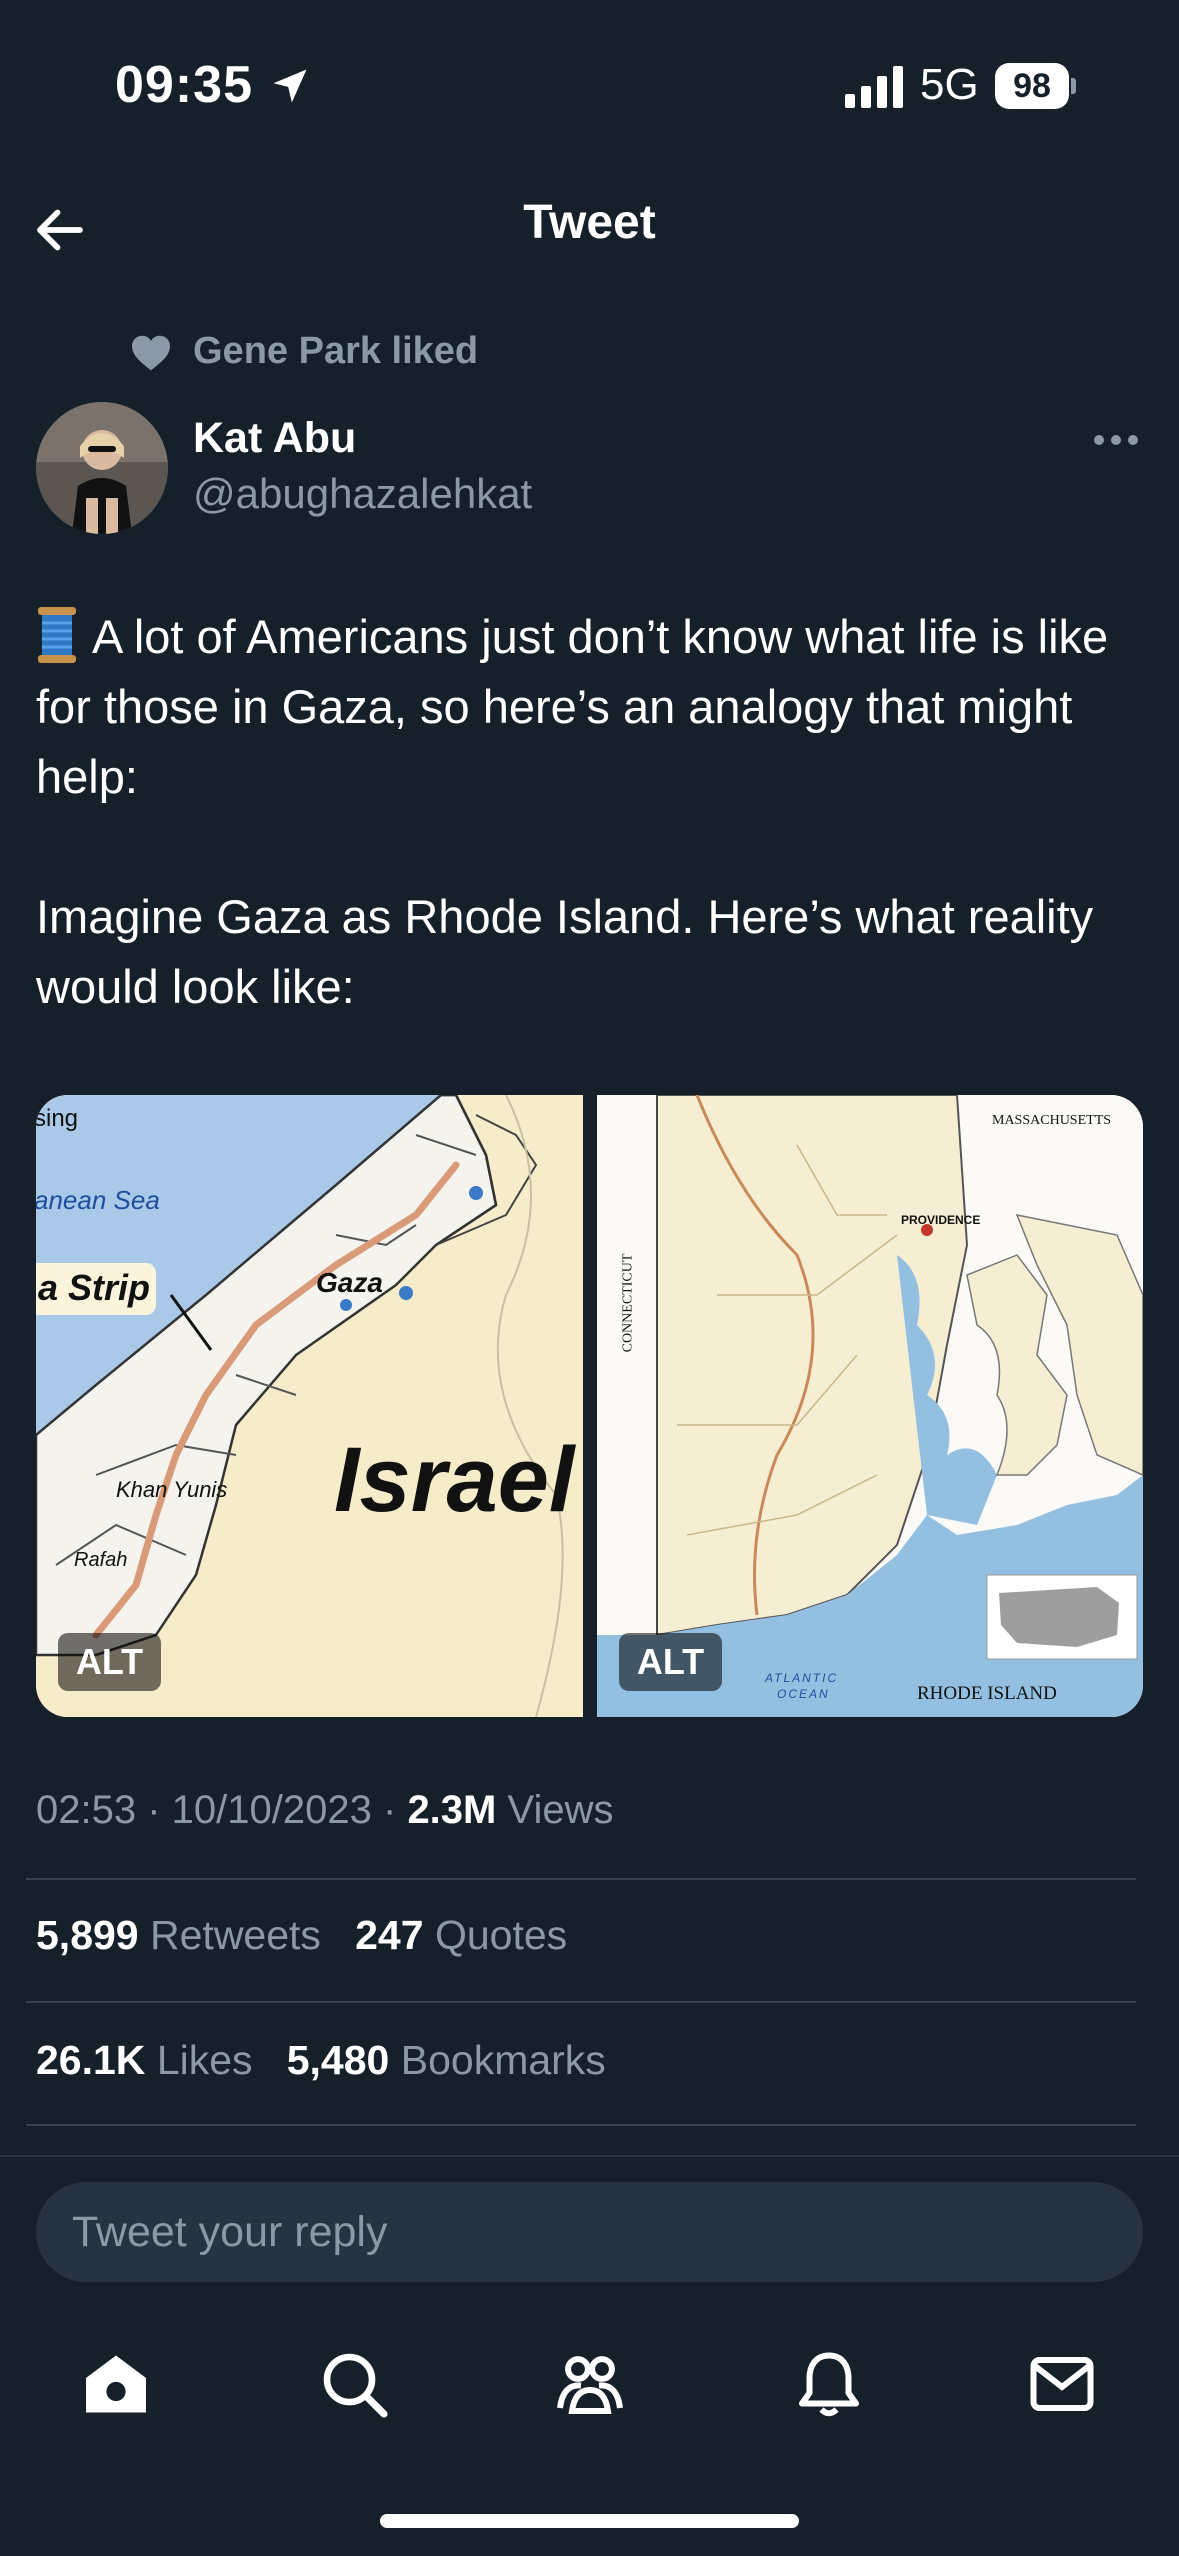 This screenshot has width=1179, height=2556. What do you see at coordinates (589, 2156) in the screenshot?
I see `reply-separator` at bounding box center [589, 2156].